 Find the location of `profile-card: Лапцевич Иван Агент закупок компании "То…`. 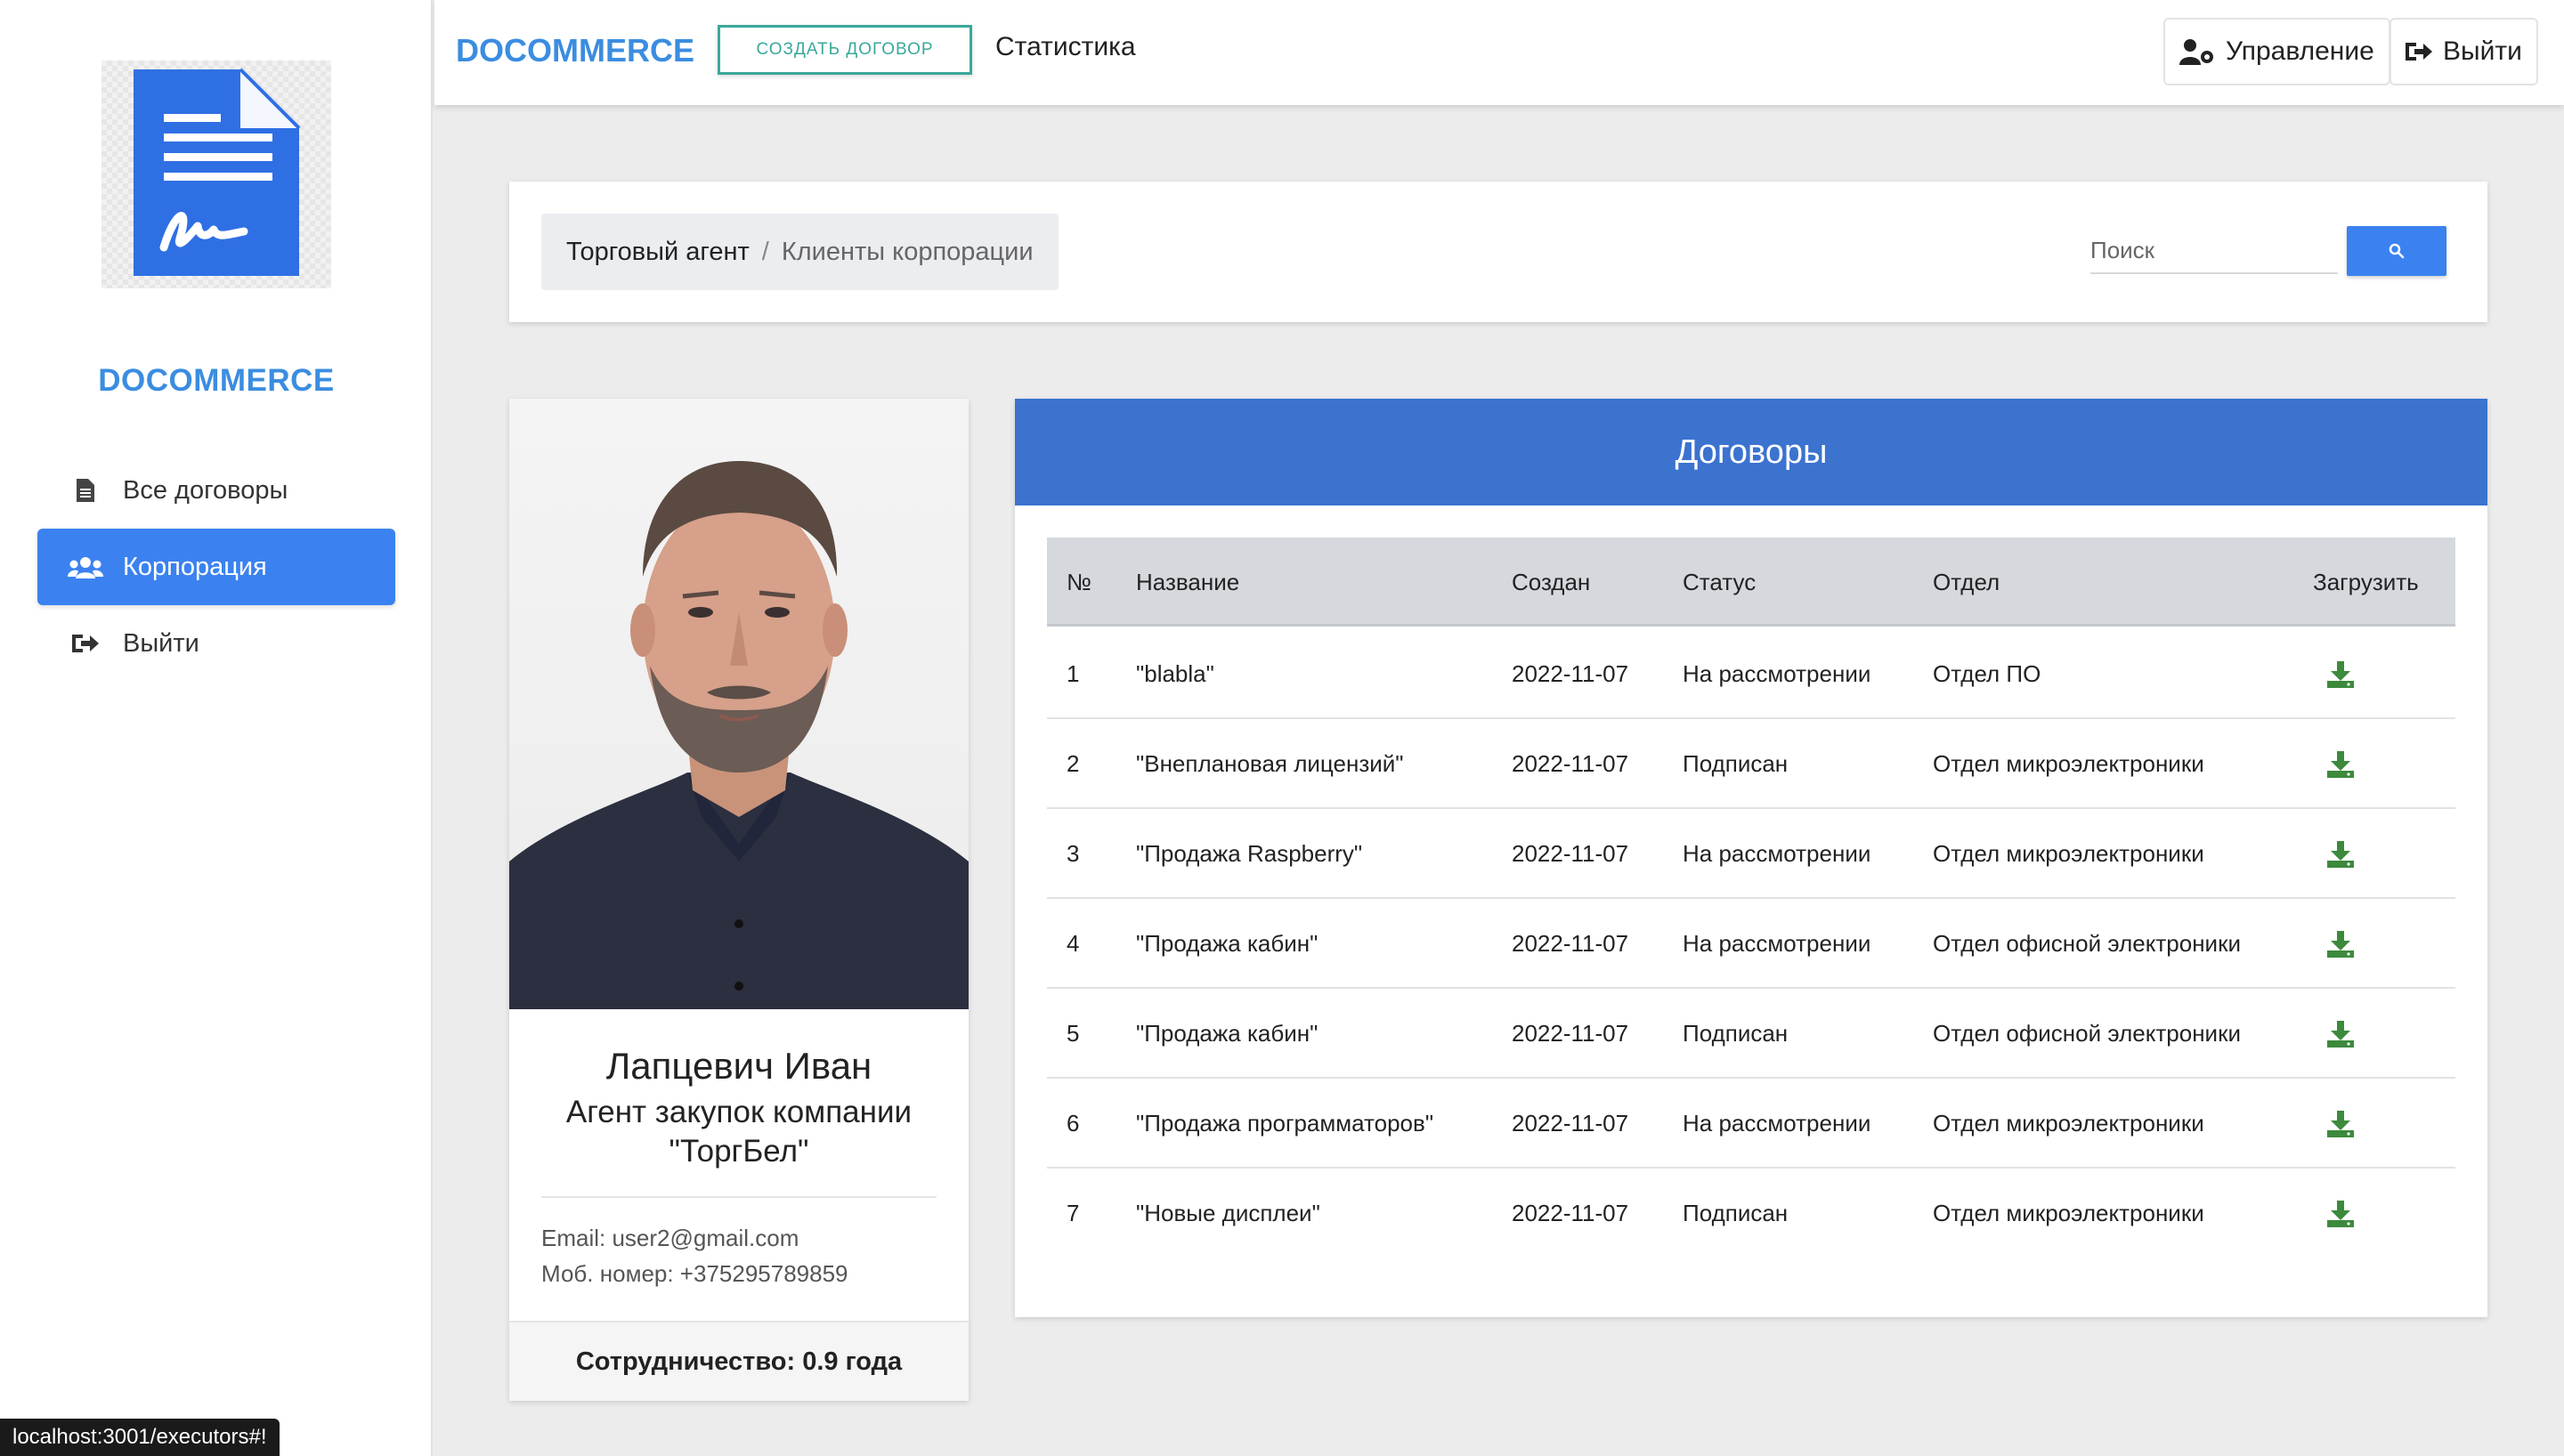

profile-card: Лапцевич Иван Агент закупок компании "То… is located at coordinates (739, 900).